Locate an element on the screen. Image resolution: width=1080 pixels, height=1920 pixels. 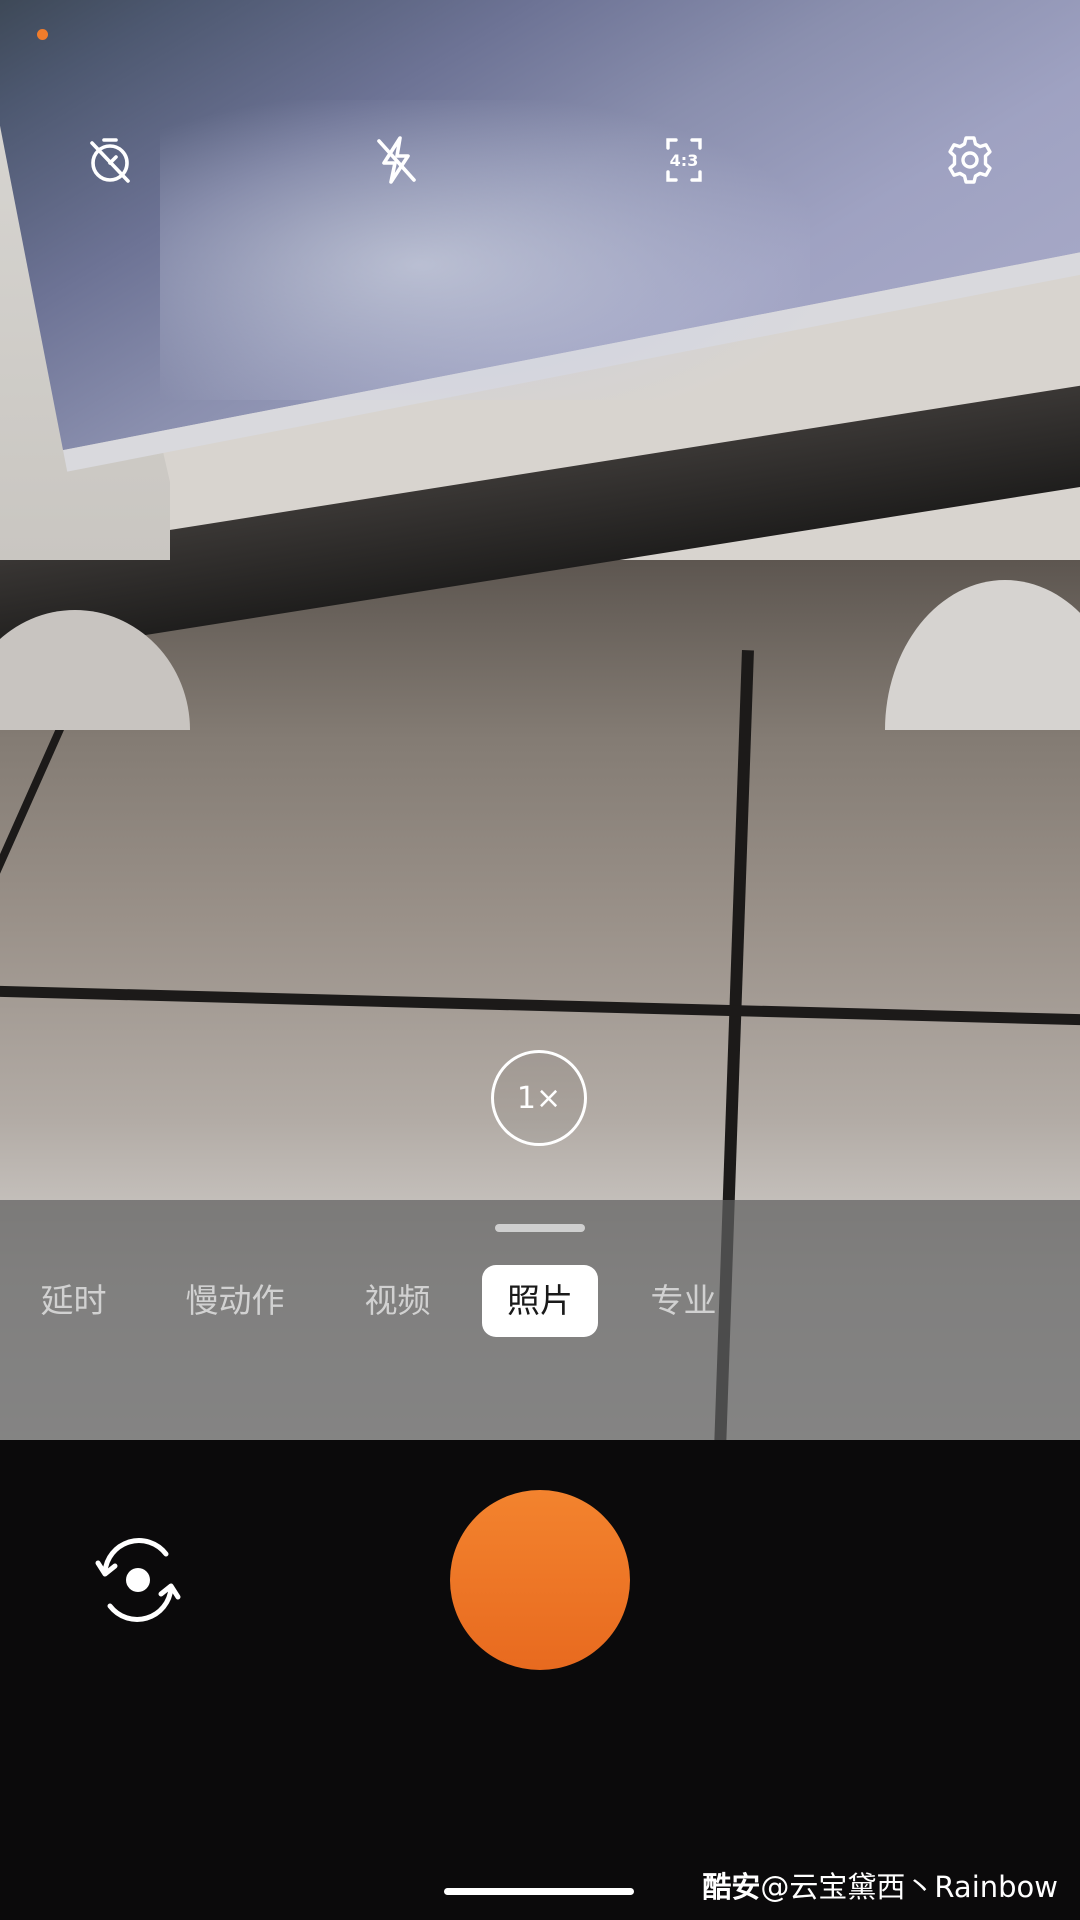
svg-text: 4:3 is located at coordinates (684, 160).